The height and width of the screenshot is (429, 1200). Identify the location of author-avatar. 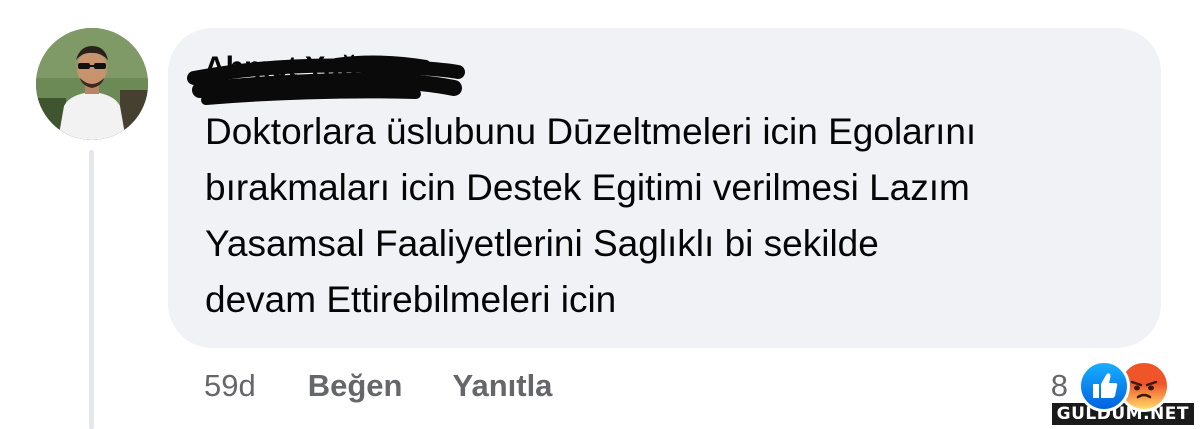
(92, 84).